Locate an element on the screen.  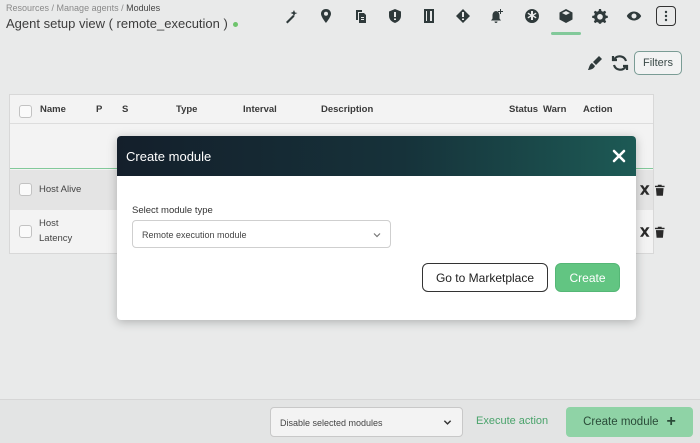
module-type-select-value: Remote execution module is located at coordinates (194, 235).